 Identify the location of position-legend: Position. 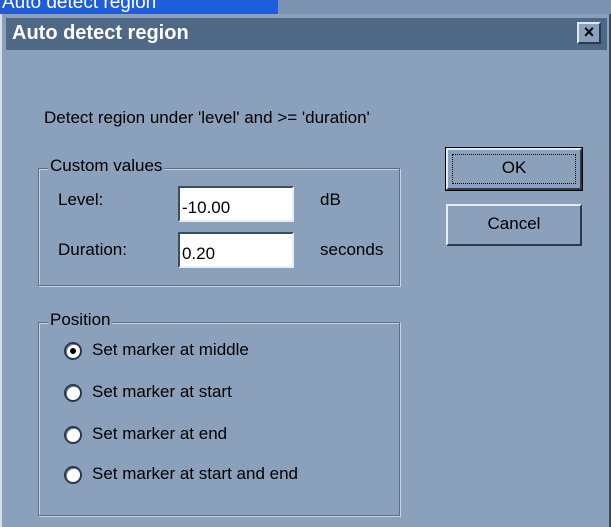
(80, 320).